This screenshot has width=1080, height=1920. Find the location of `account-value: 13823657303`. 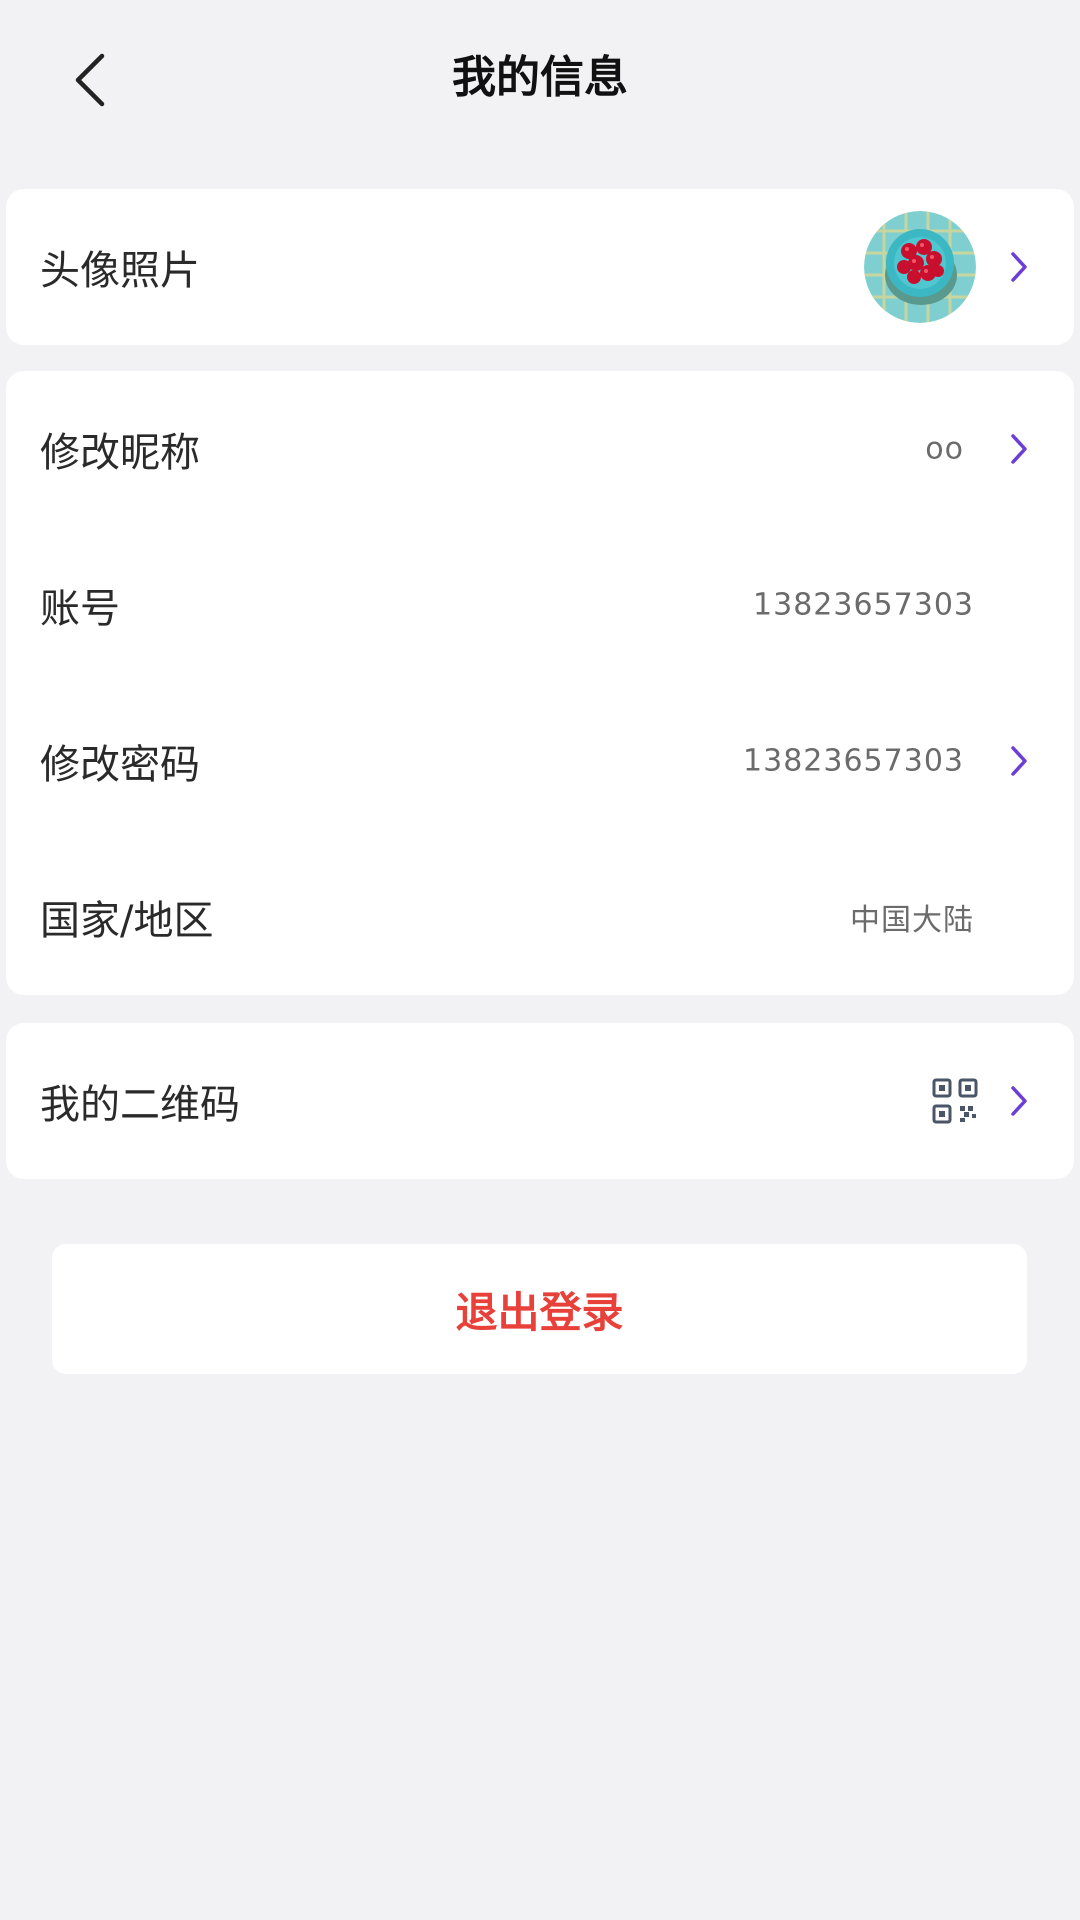

account-value: 13823657303 is located at coordinates (863, 605).